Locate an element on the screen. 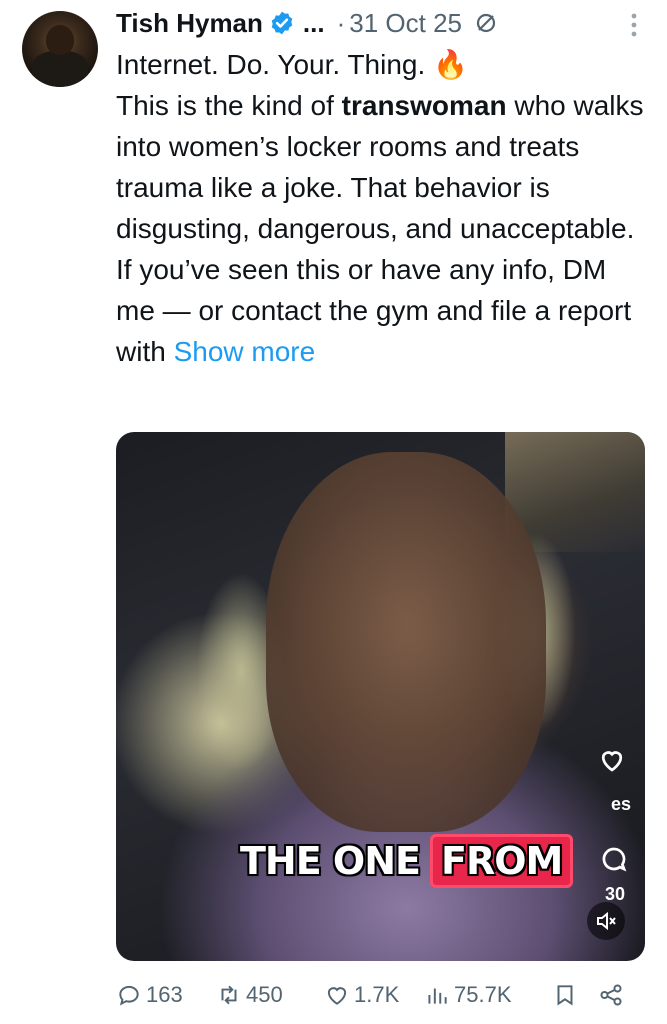 The image size is (667, 1024). tweet-date: 31 Oct 25 is located at coordinates (405, 23).